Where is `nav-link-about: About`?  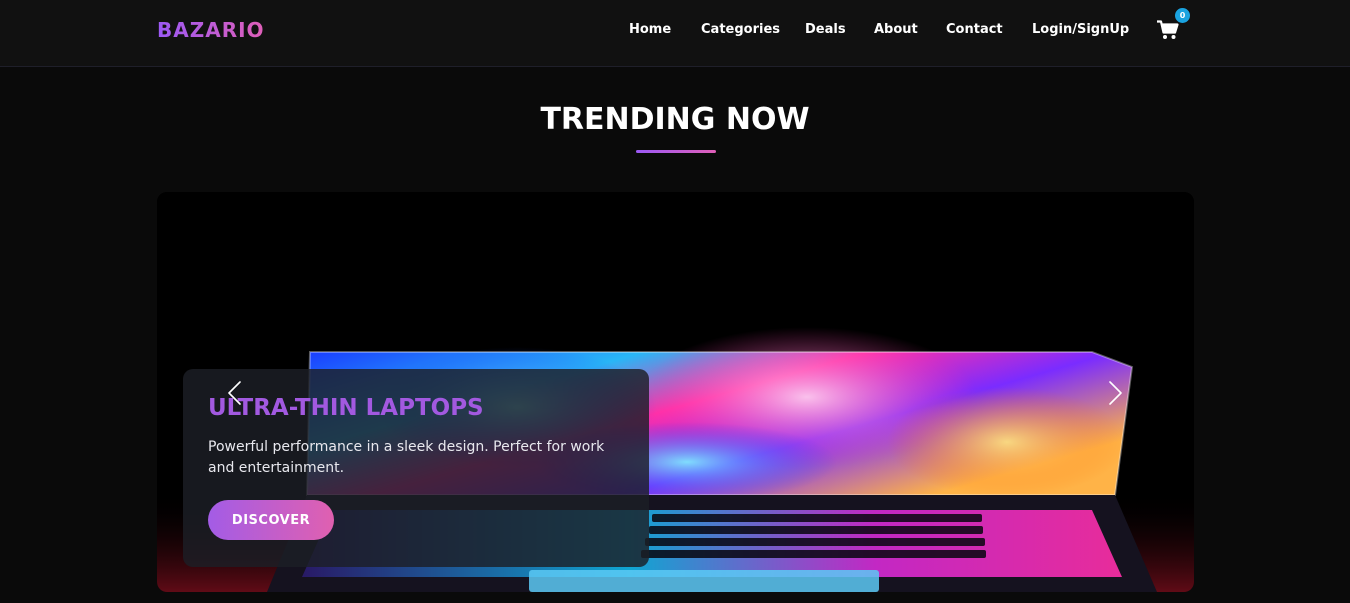
nav-link-about: About is located at coordinates (896, 29).